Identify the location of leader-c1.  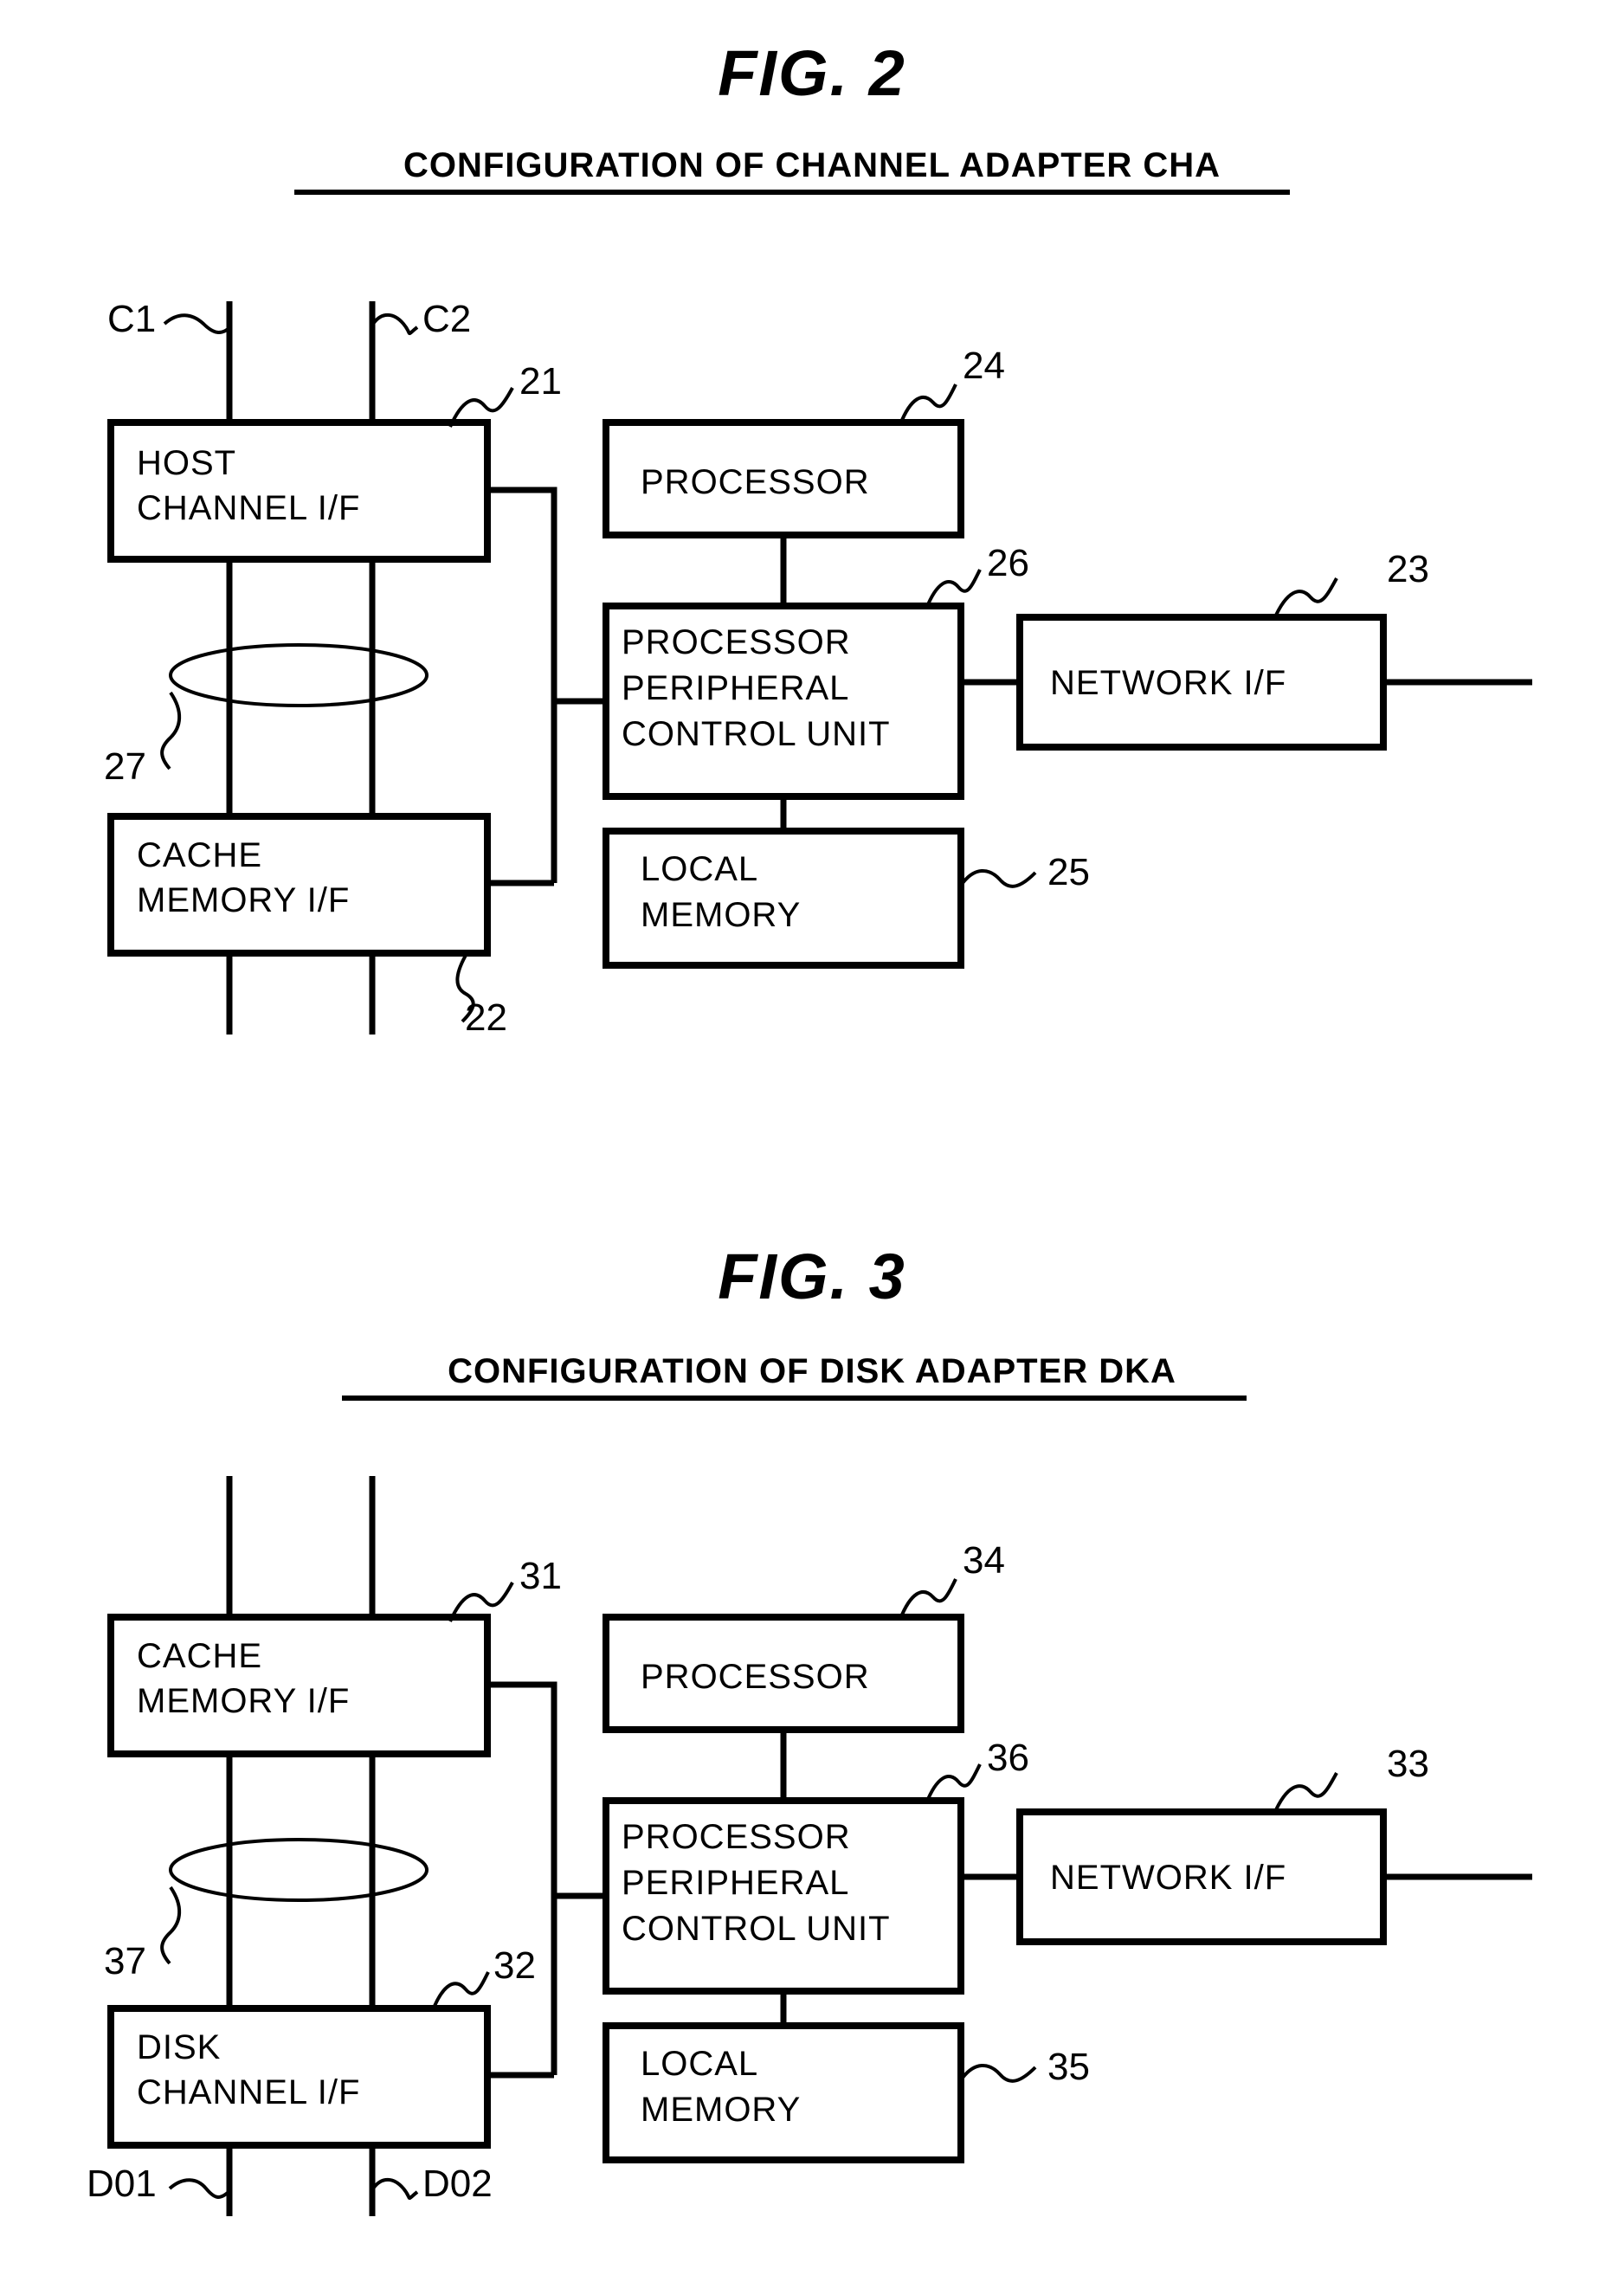
(197, 324).